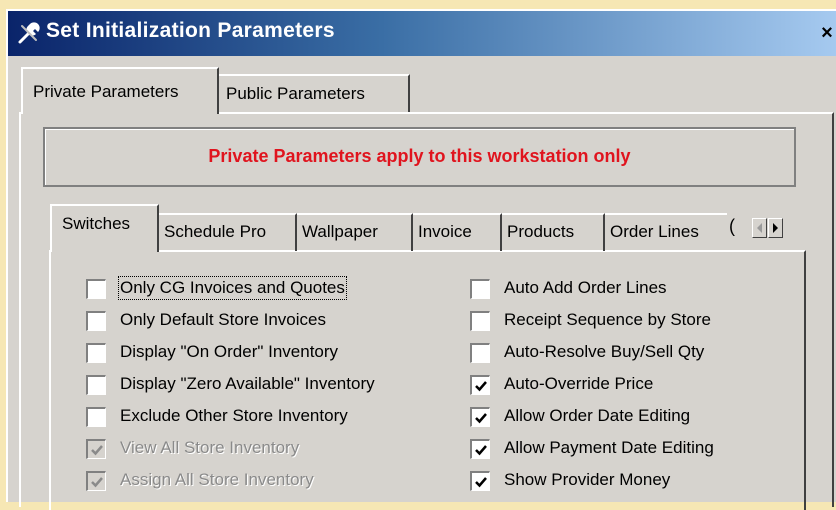 The width and height of the screenshot is (836, 510). Describe the element at coordinates (190, 30) in the screenshot. I see `dialog-title: Set Initialization Parameters` at that location.